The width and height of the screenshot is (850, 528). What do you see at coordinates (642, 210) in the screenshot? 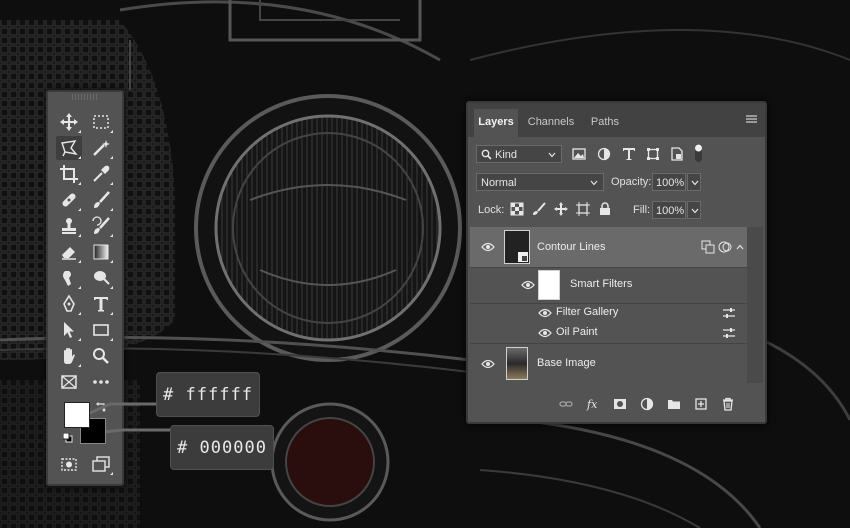
I see `fill-label: Fill:` at bounding box center [642, 210].